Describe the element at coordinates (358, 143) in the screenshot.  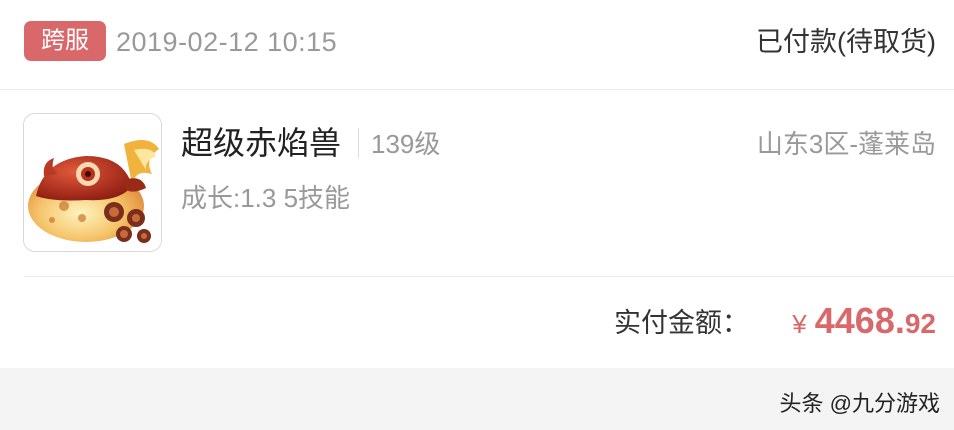
I see `name-level-separator` at that location.